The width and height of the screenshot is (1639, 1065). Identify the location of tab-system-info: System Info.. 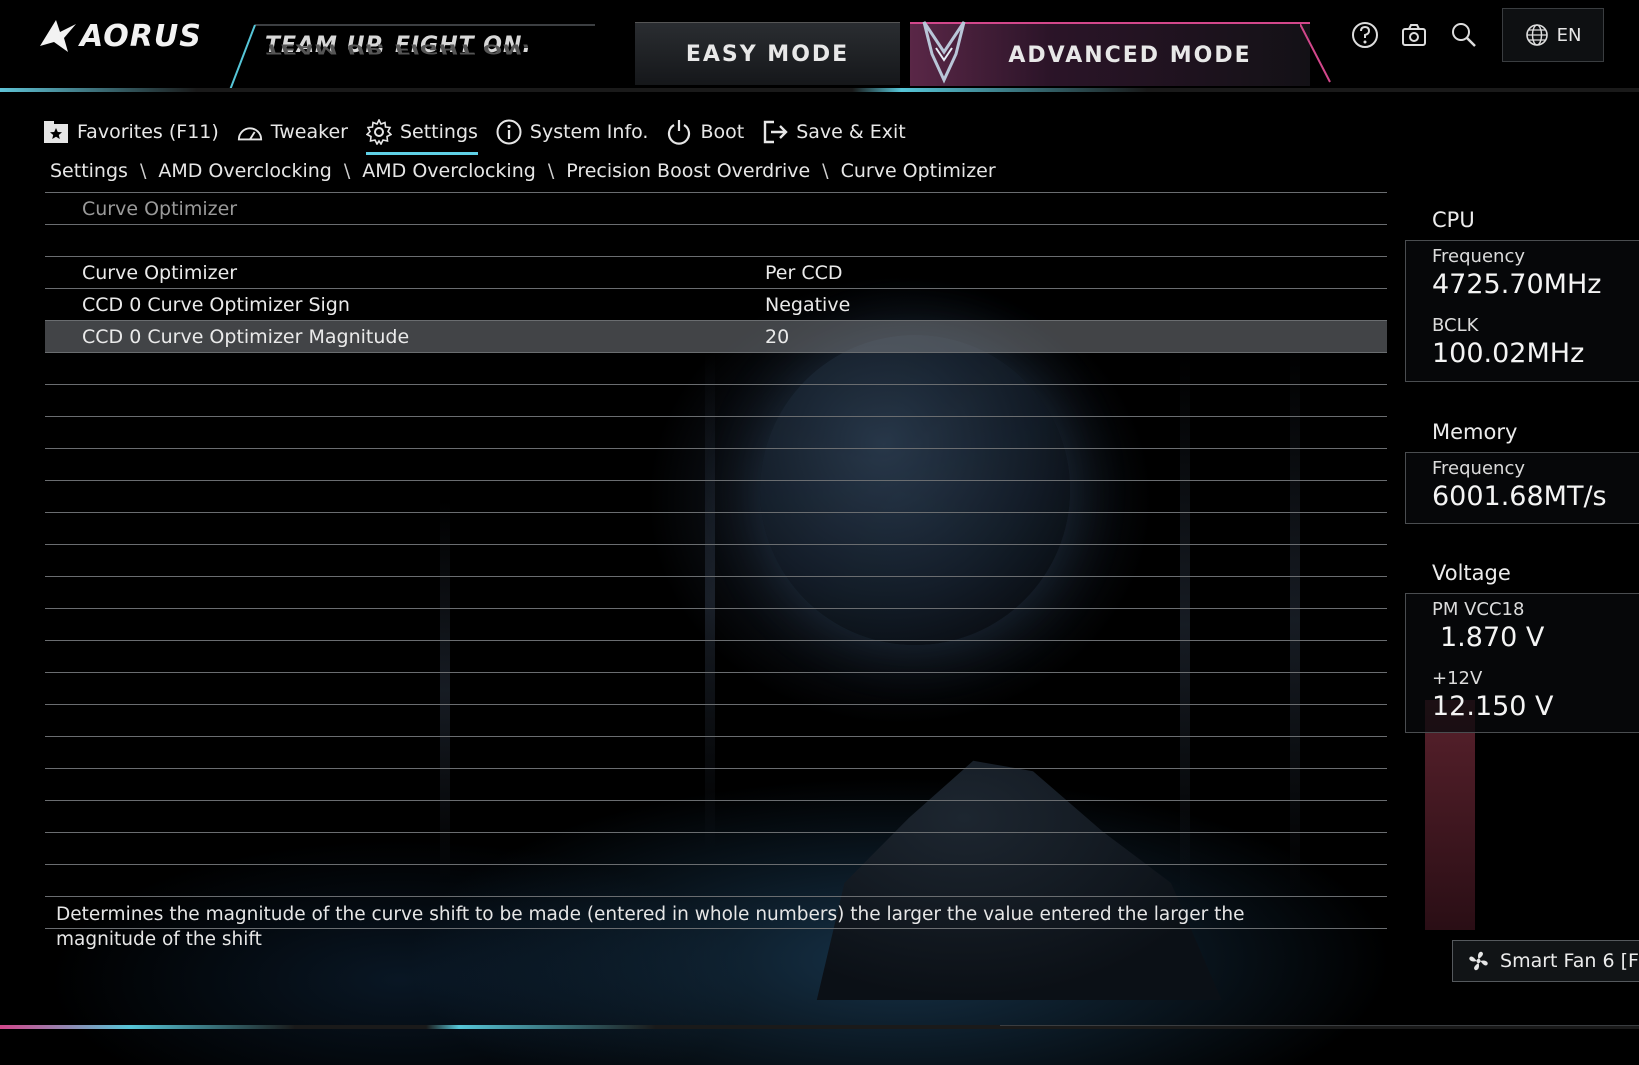
(572, 132).